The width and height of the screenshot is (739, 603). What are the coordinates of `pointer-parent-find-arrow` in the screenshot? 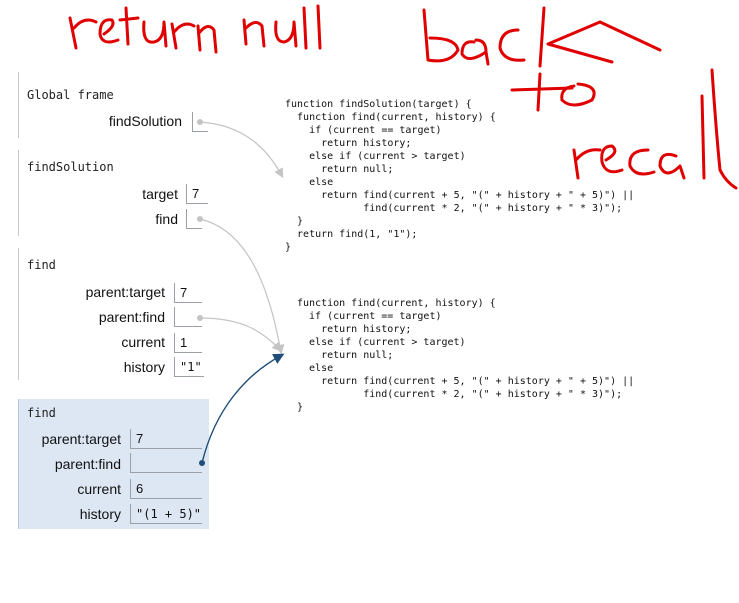 It's located at (240, 334).